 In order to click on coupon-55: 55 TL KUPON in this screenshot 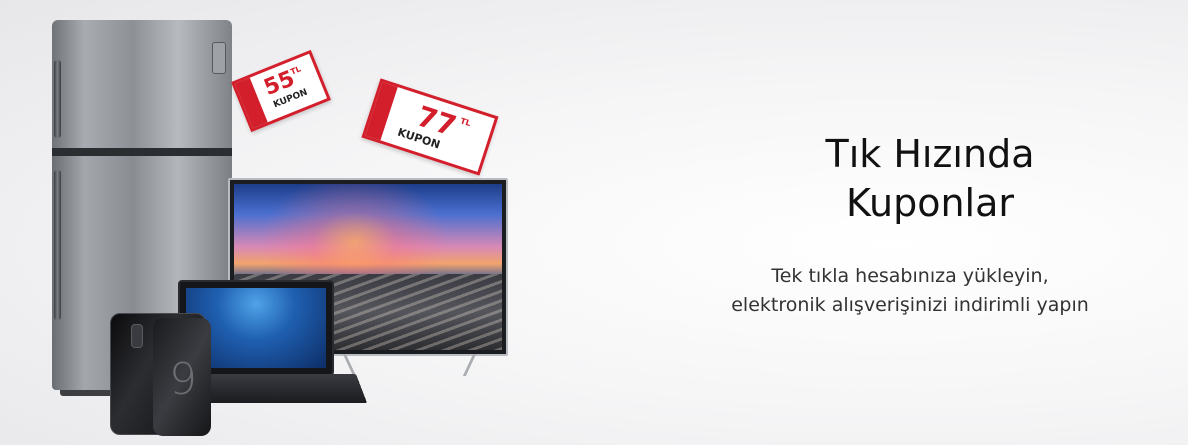, I will do `click(281, 91)`.